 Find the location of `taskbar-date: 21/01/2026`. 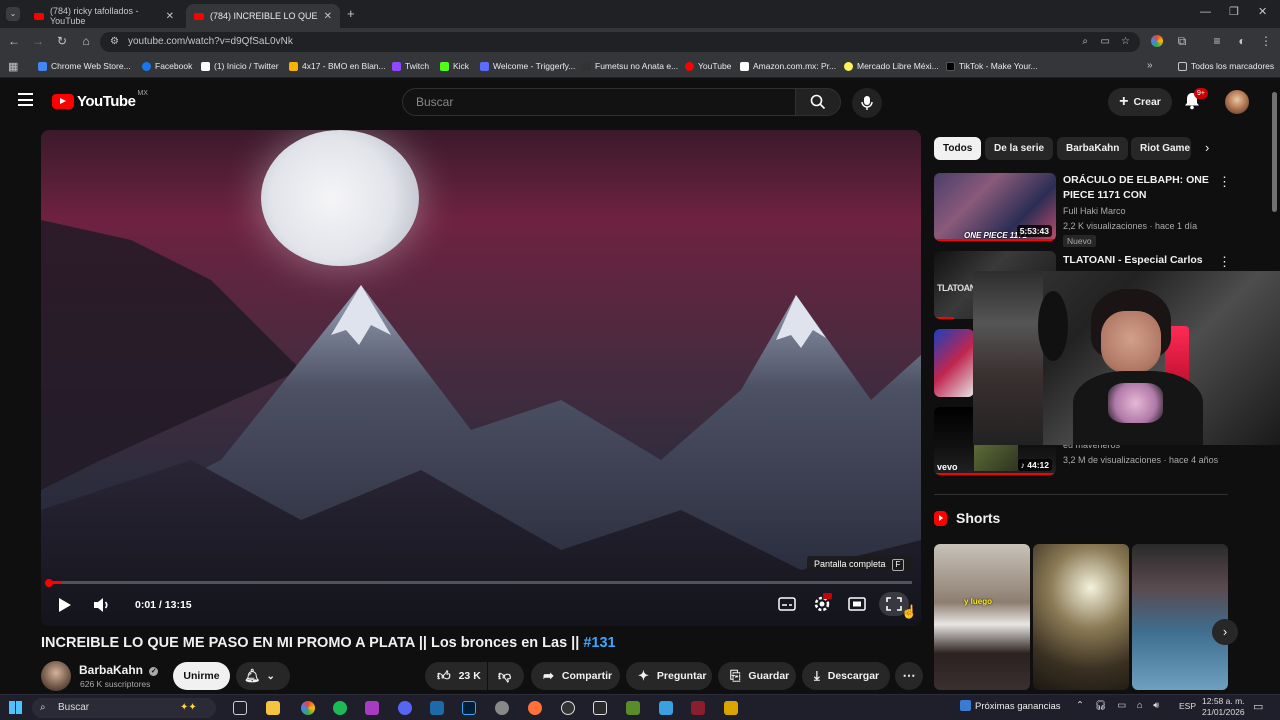

taskbar-date: 21/01/2026 is located at coordinates (1223, 712).